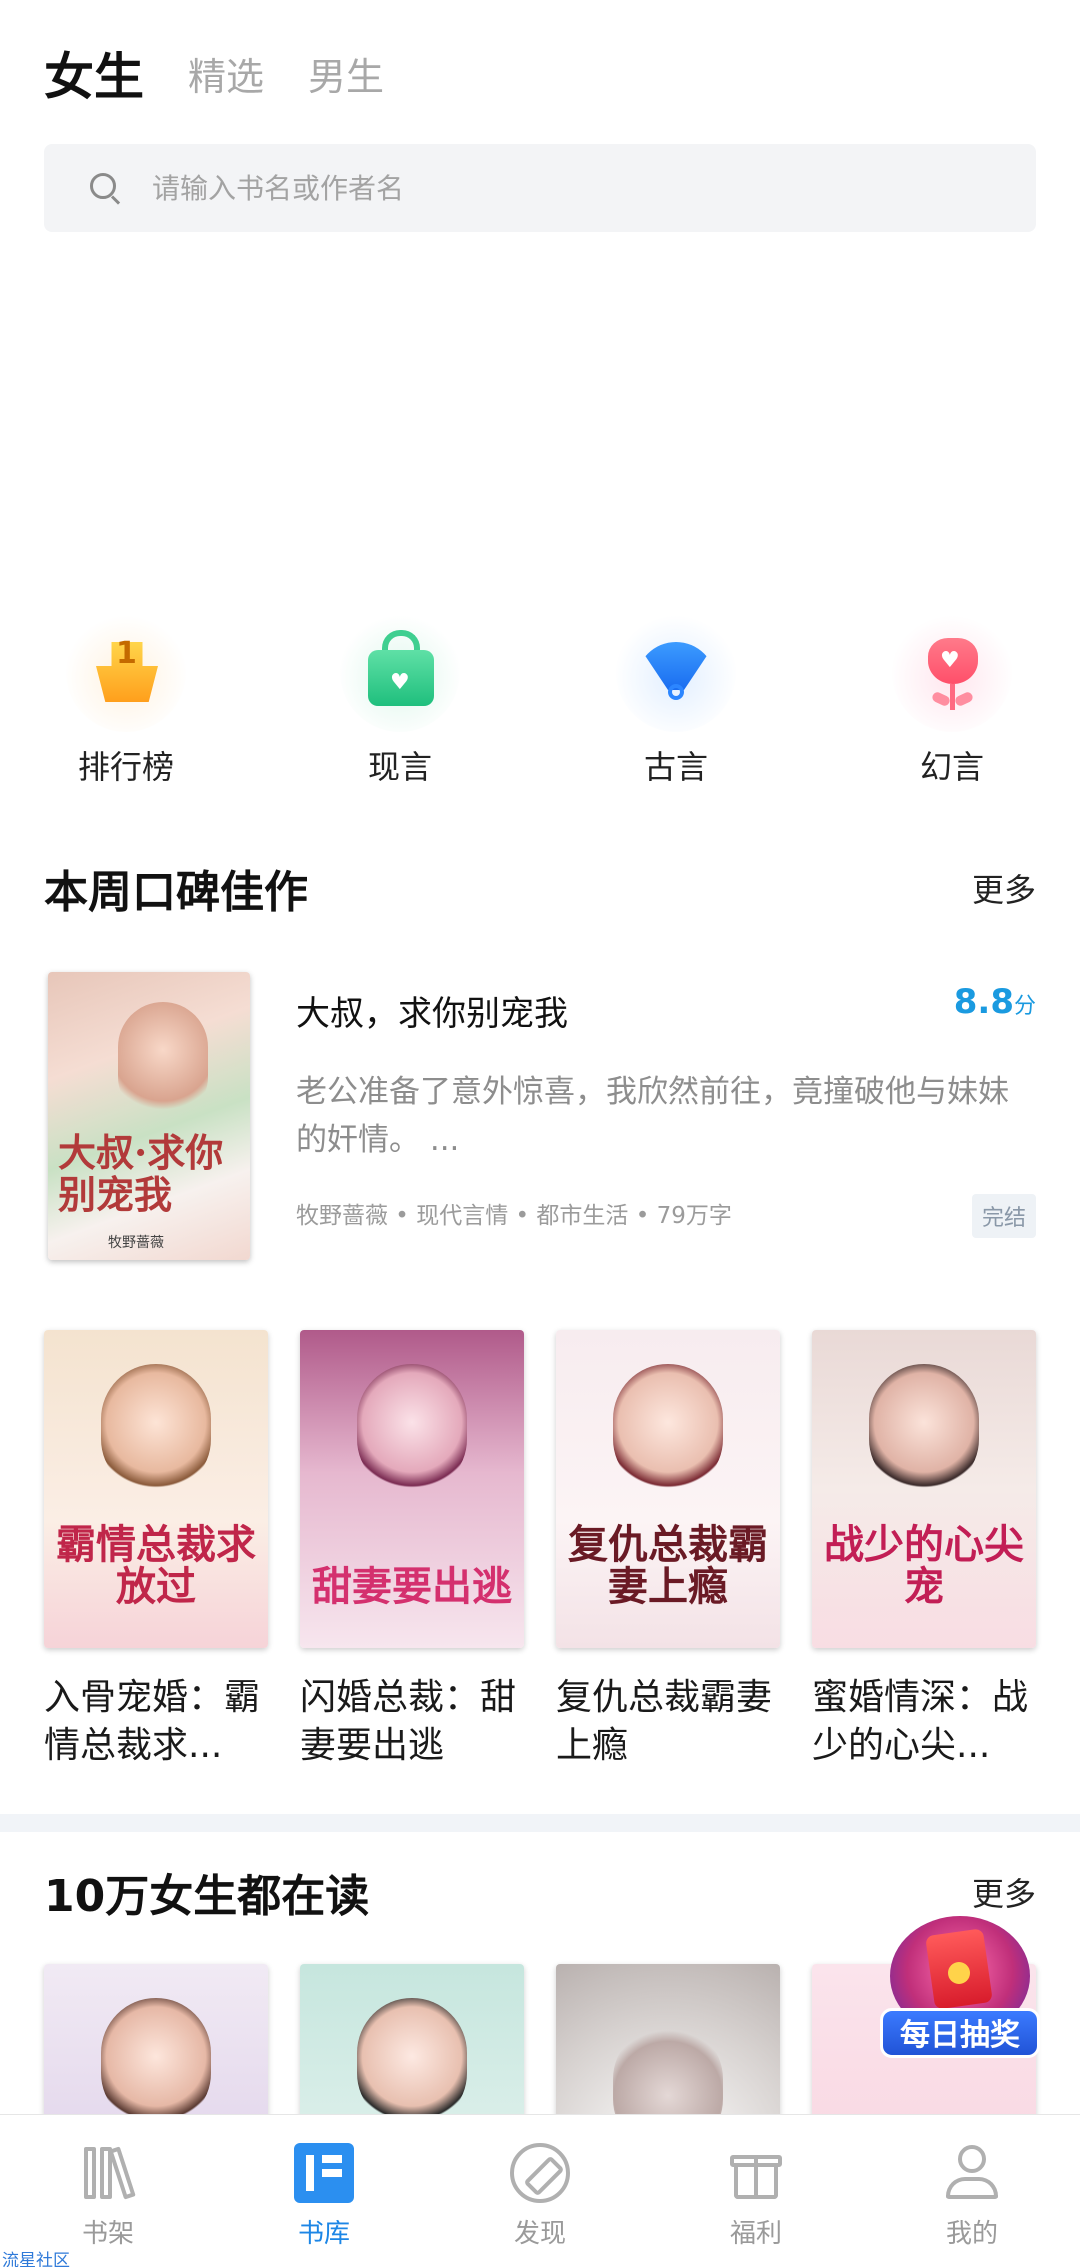 Image resolution: width=1080 pixels, height=2267 pixels. Describe the element at coordinates (36, 2256) in the screenshot. I see `community-link: 流星社区` at that location.